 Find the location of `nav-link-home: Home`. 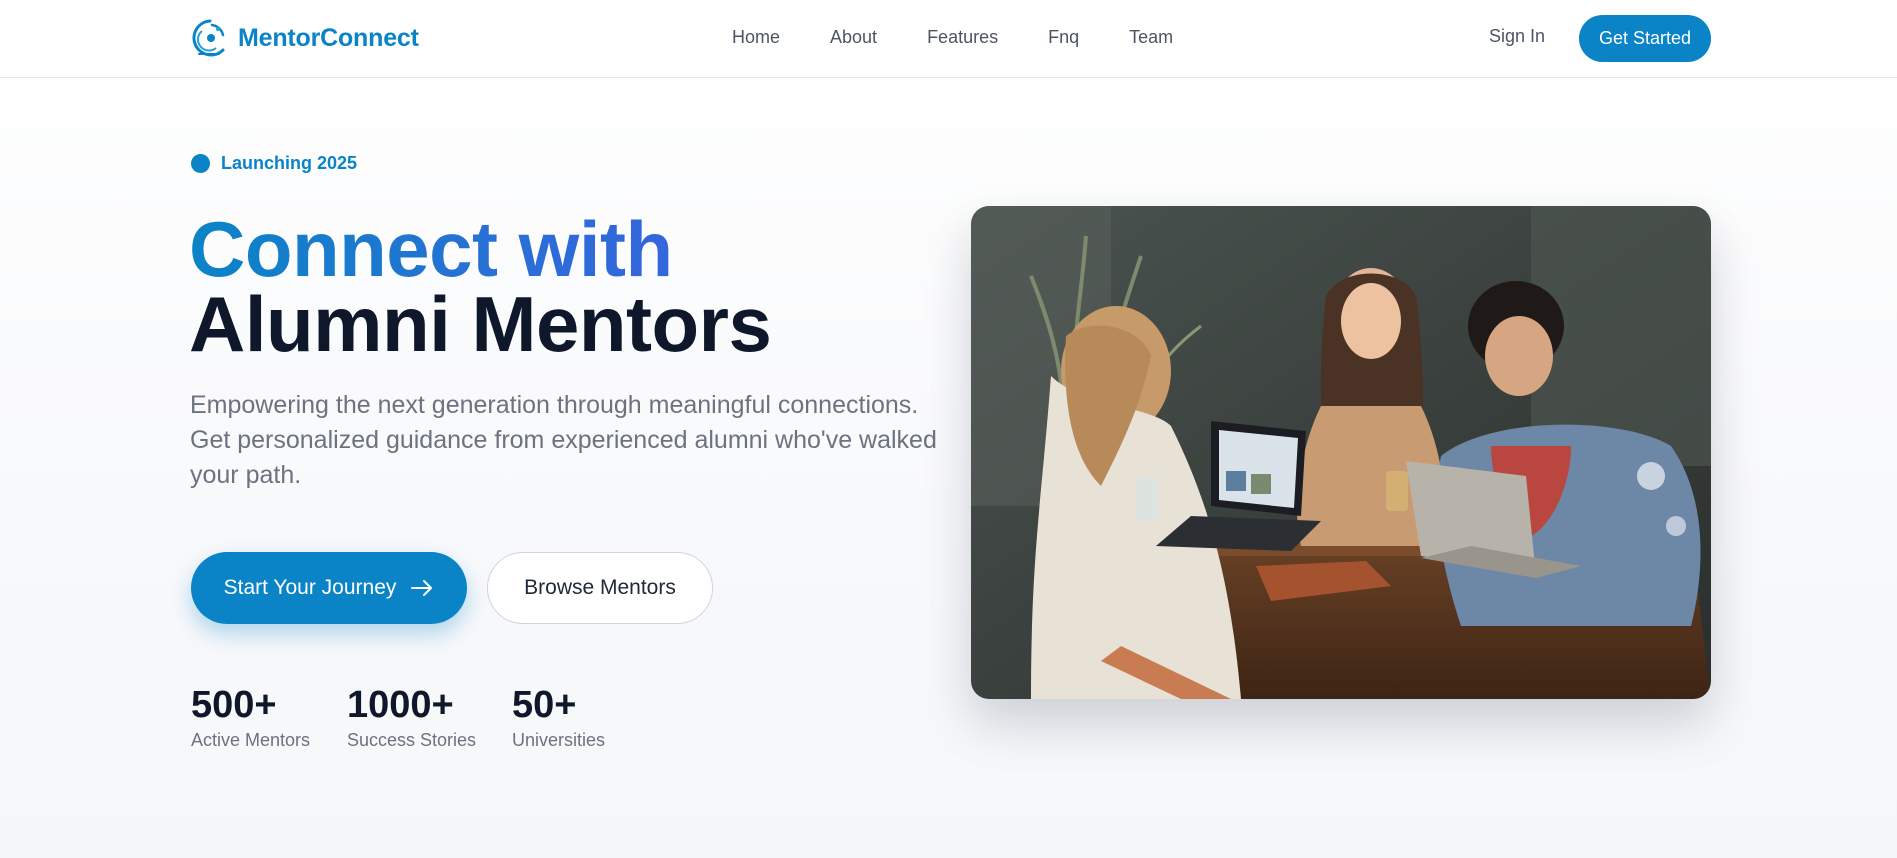

nav-link-home: Home is located at coordinates (756, 37).